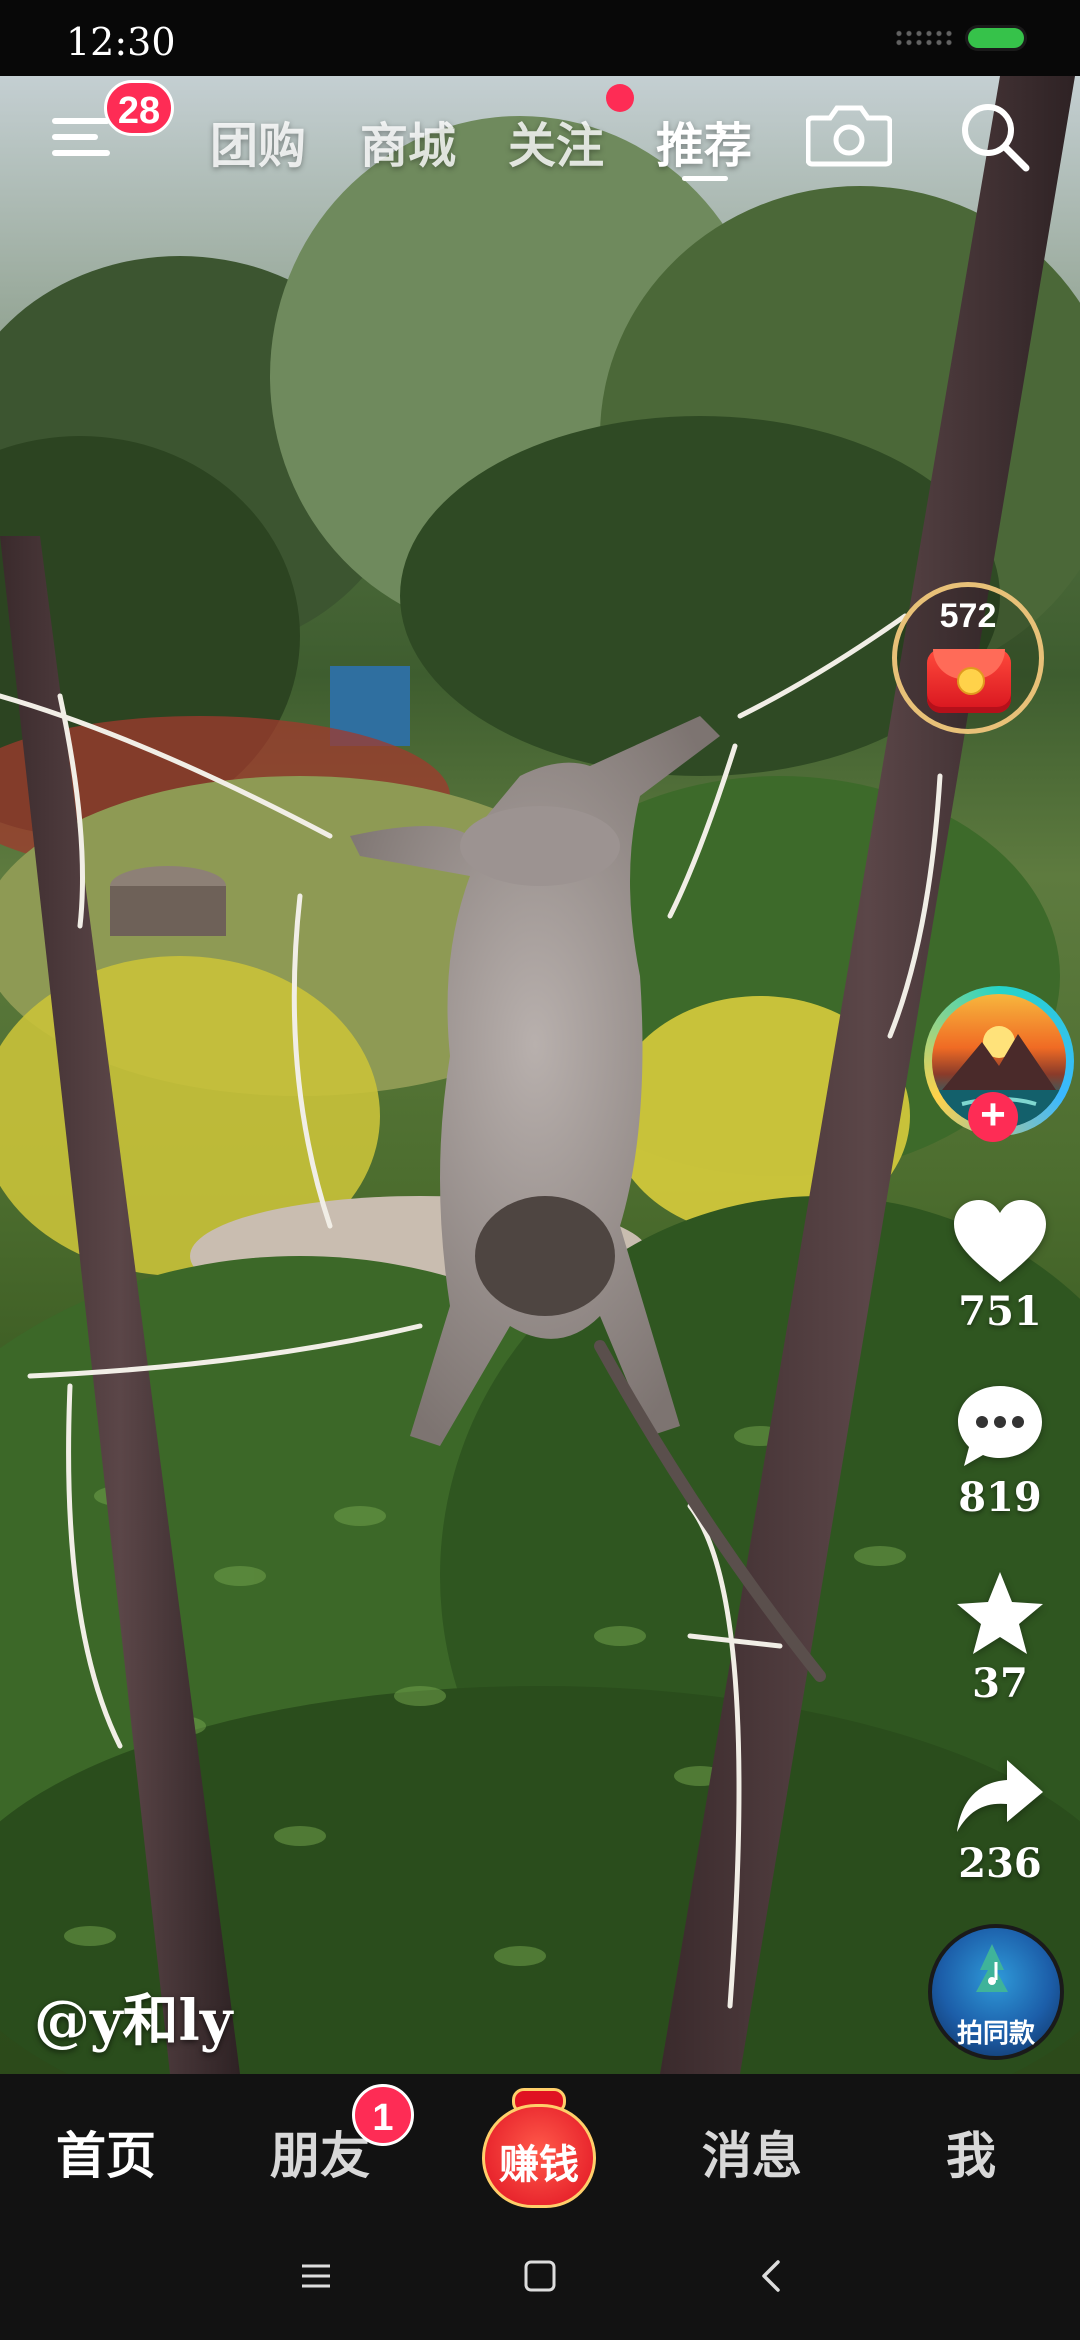  I want to click on favorite-button: 37, so click(1000, 1638).